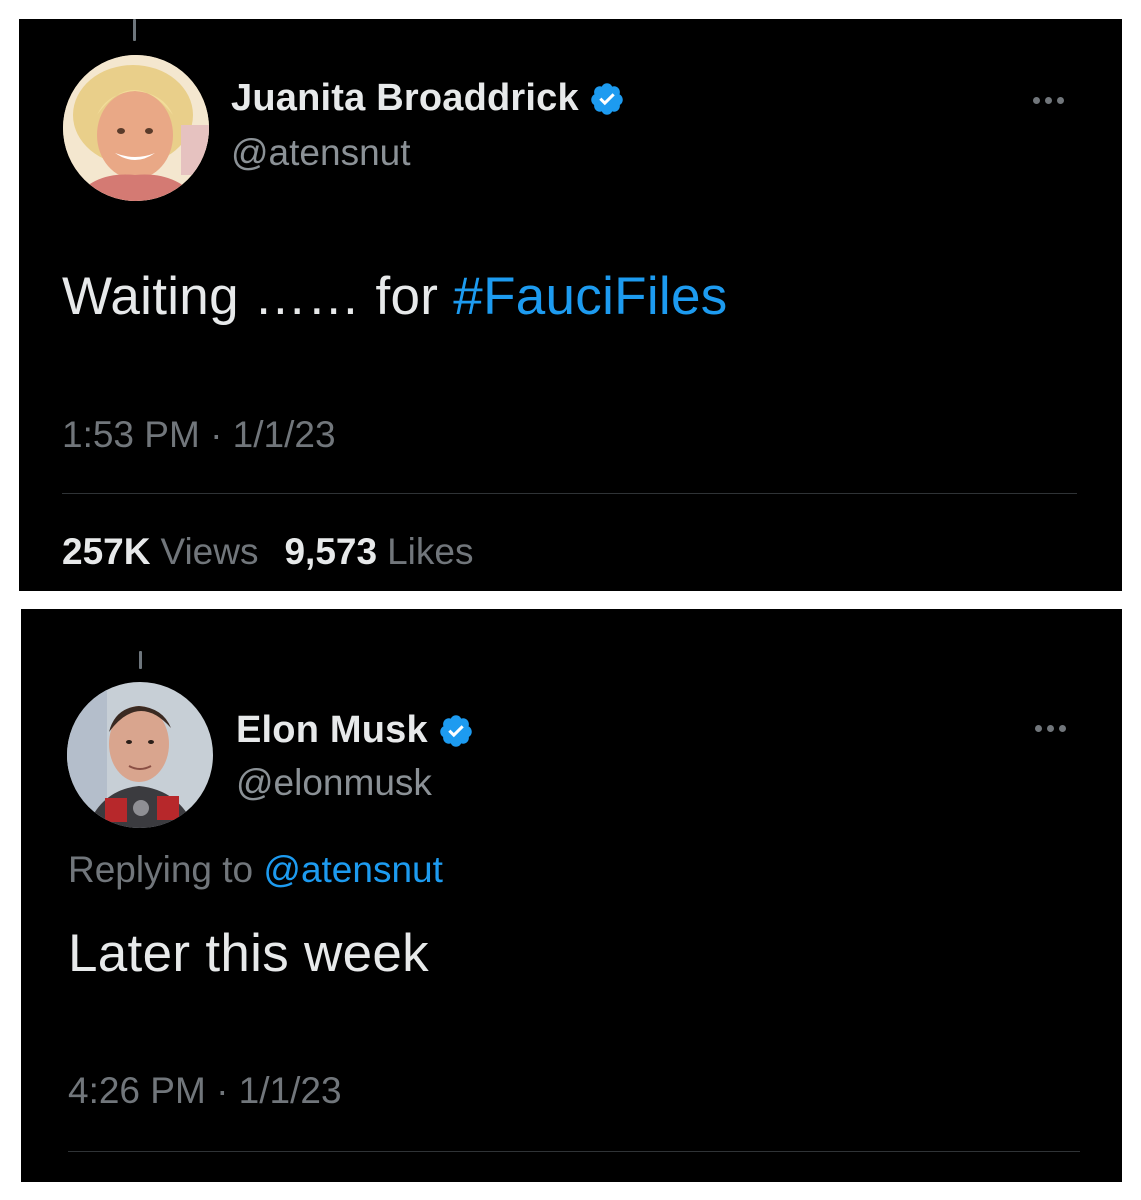  What do you see at coordinates (258, 296) in the screenshot?
I see `tweet-text-plain: Waiting …… for` at bounding box center [258, 296].